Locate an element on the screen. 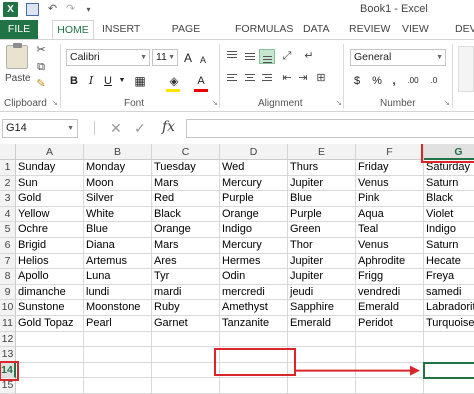 This screenshot has width=474, height=394. font-name-value: Calibri is located at coordinates (85, 57).